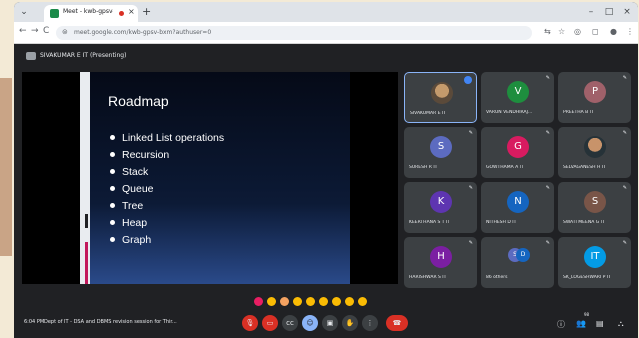 The image size is (639, 338). I want to click on maximize-button: □, so click(609, 12).